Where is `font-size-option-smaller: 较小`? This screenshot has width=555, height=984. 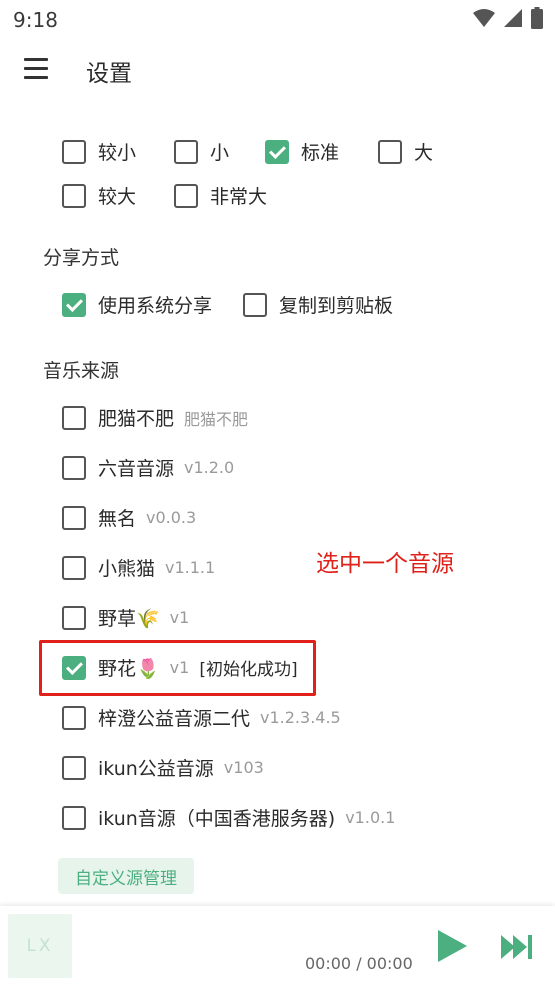
font-size-option-smaller: 较小 is located at coordinates (99, 151).